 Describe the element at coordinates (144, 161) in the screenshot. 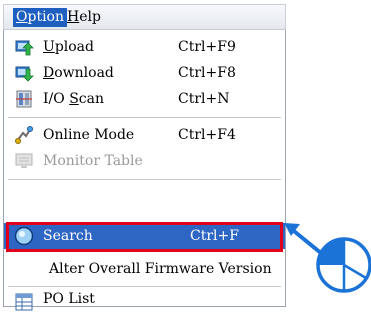

I see `menu-item-monitor-table: Monitor Table` at that location.